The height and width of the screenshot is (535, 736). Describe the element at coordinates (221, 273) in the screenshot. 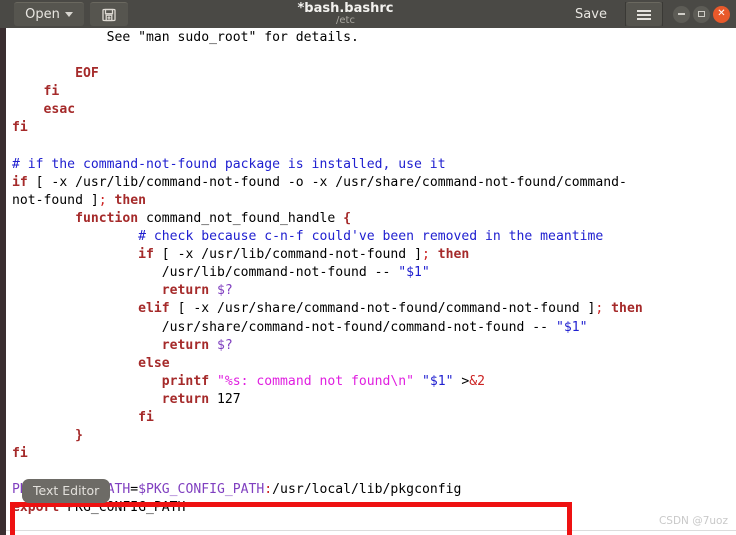

I see `code-line: /usr/lib/command-not-found -- "$1"` at that location.